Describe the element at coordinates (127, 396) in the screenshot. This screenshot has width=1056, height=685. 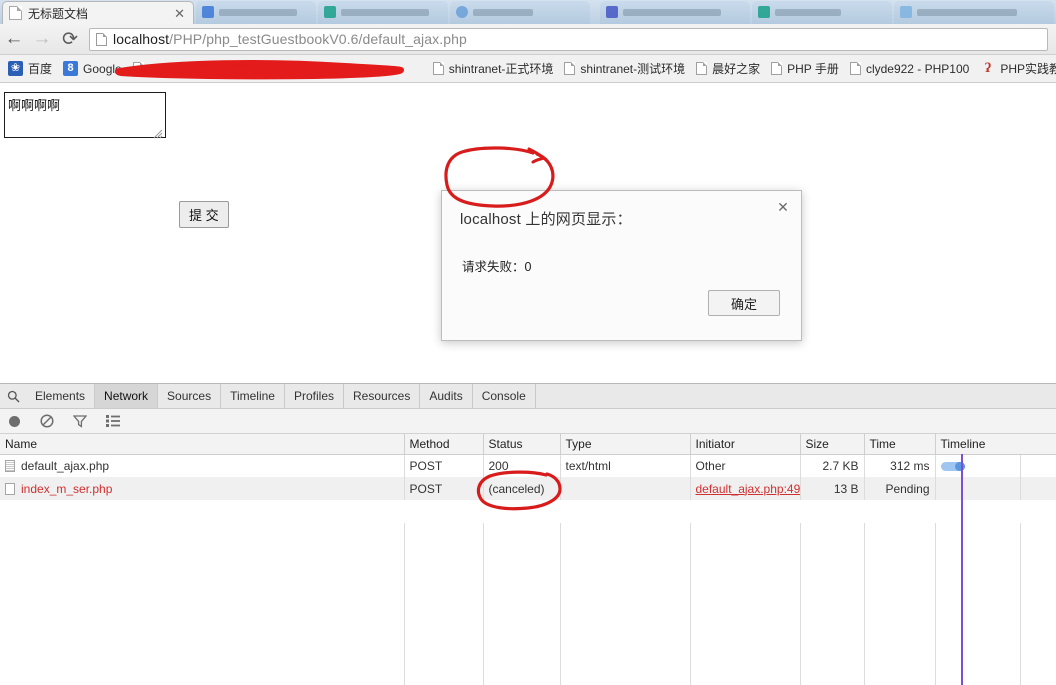
I see `tab-network: Network` at that location.